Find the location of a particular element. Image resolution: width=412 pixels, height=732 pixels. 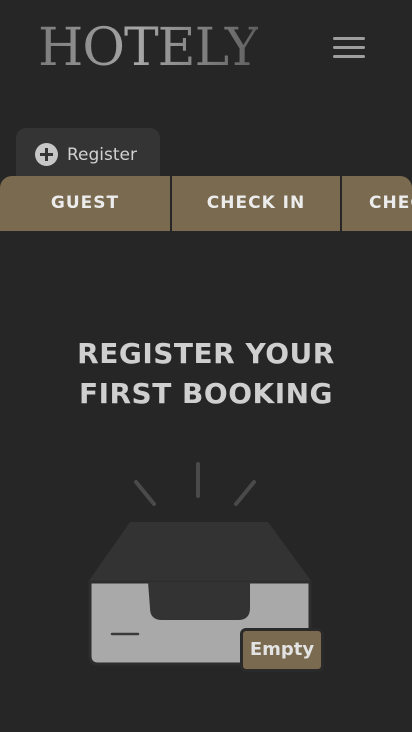

headline-line-1: REGISTER YOUR is located at coordinates (206, 353).